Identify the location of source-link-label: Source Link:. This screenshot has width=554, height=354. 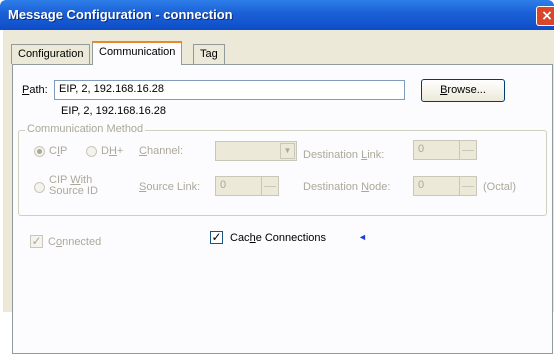
(170, 187).